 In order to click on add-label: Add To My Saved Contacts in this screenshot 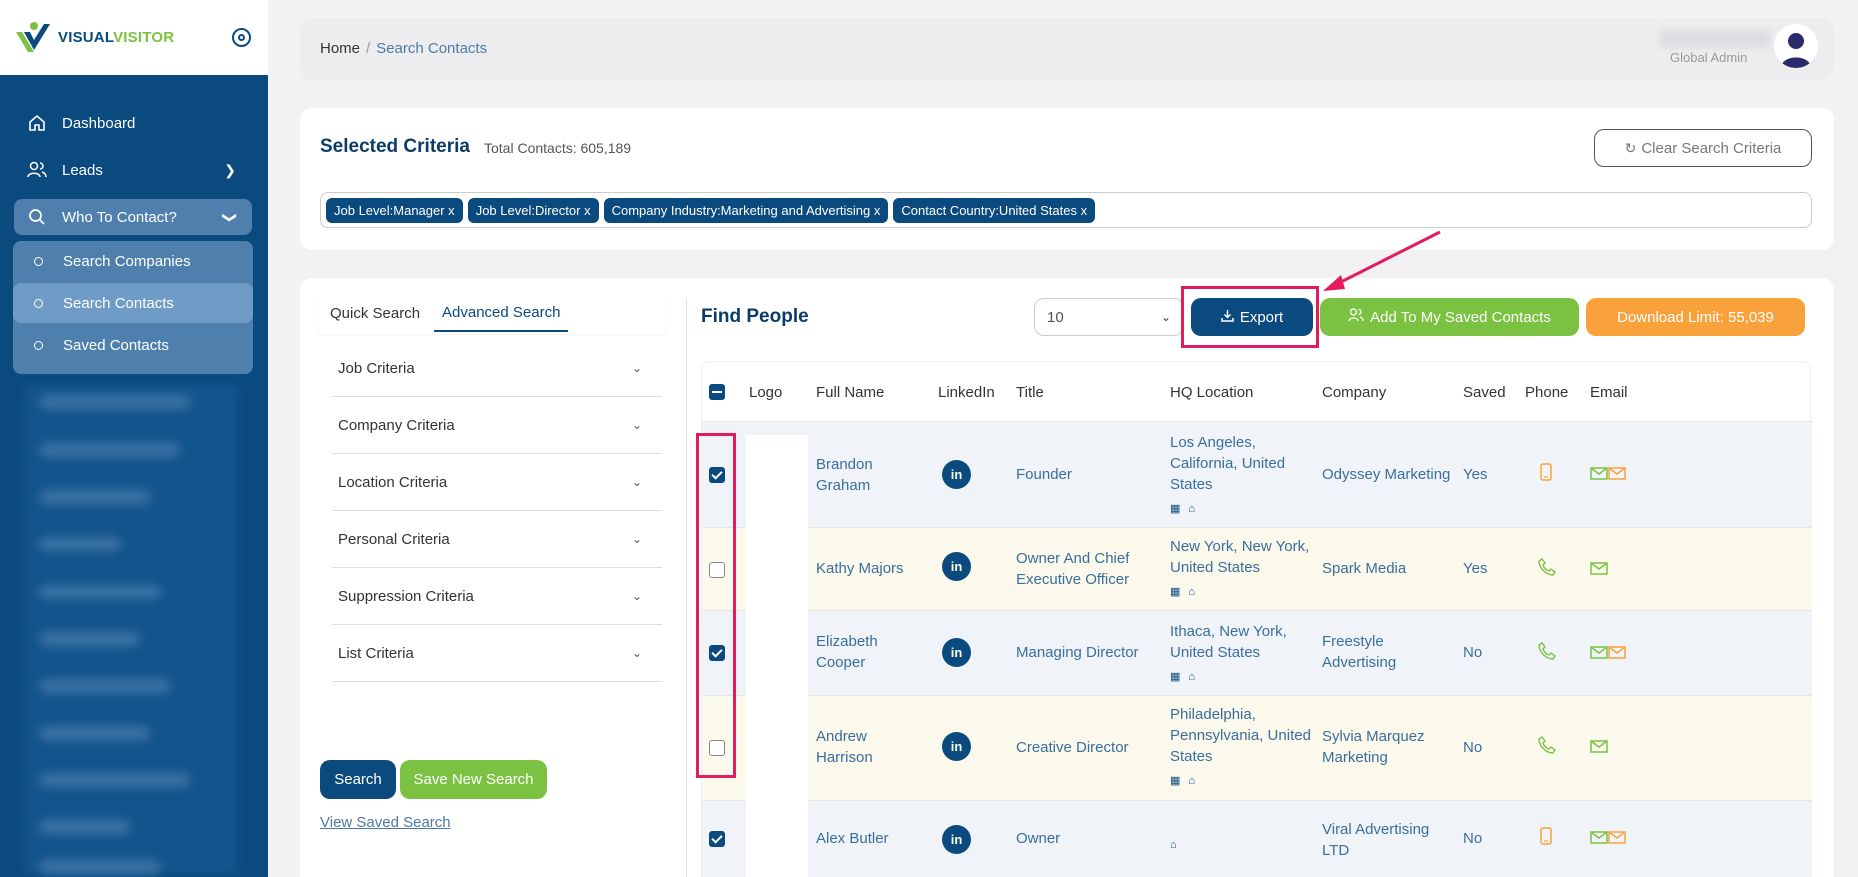, I will do `click(1460, 317)`.